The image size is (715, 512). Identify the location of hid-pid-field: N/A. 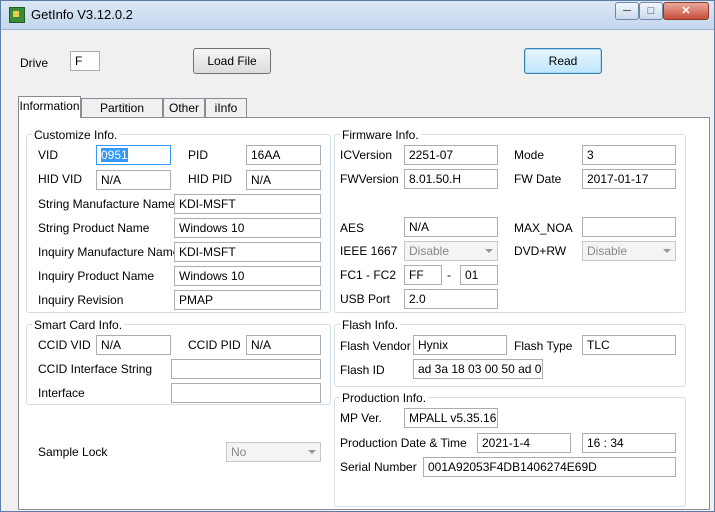
(283, 180).